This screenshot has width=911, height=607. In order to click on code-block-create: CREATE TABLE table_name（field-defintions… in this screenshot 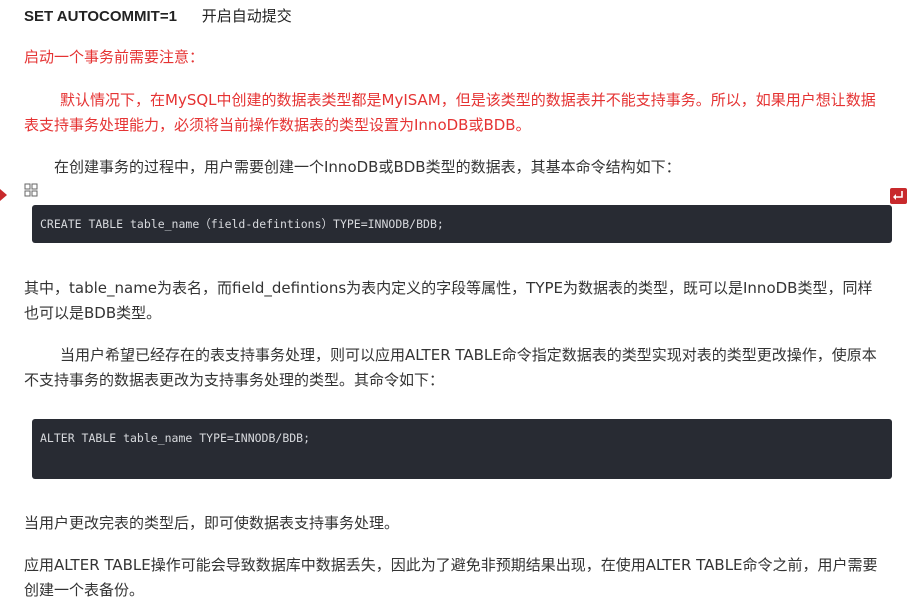, I will do `click(462, 224)`.